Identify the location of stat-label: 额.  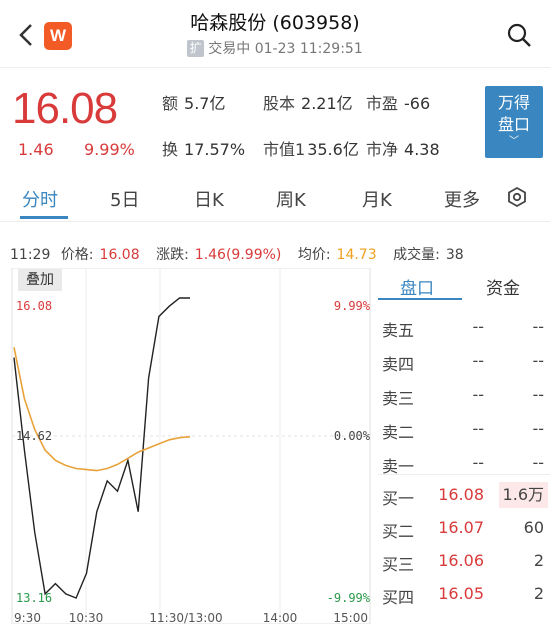
(170, 103).